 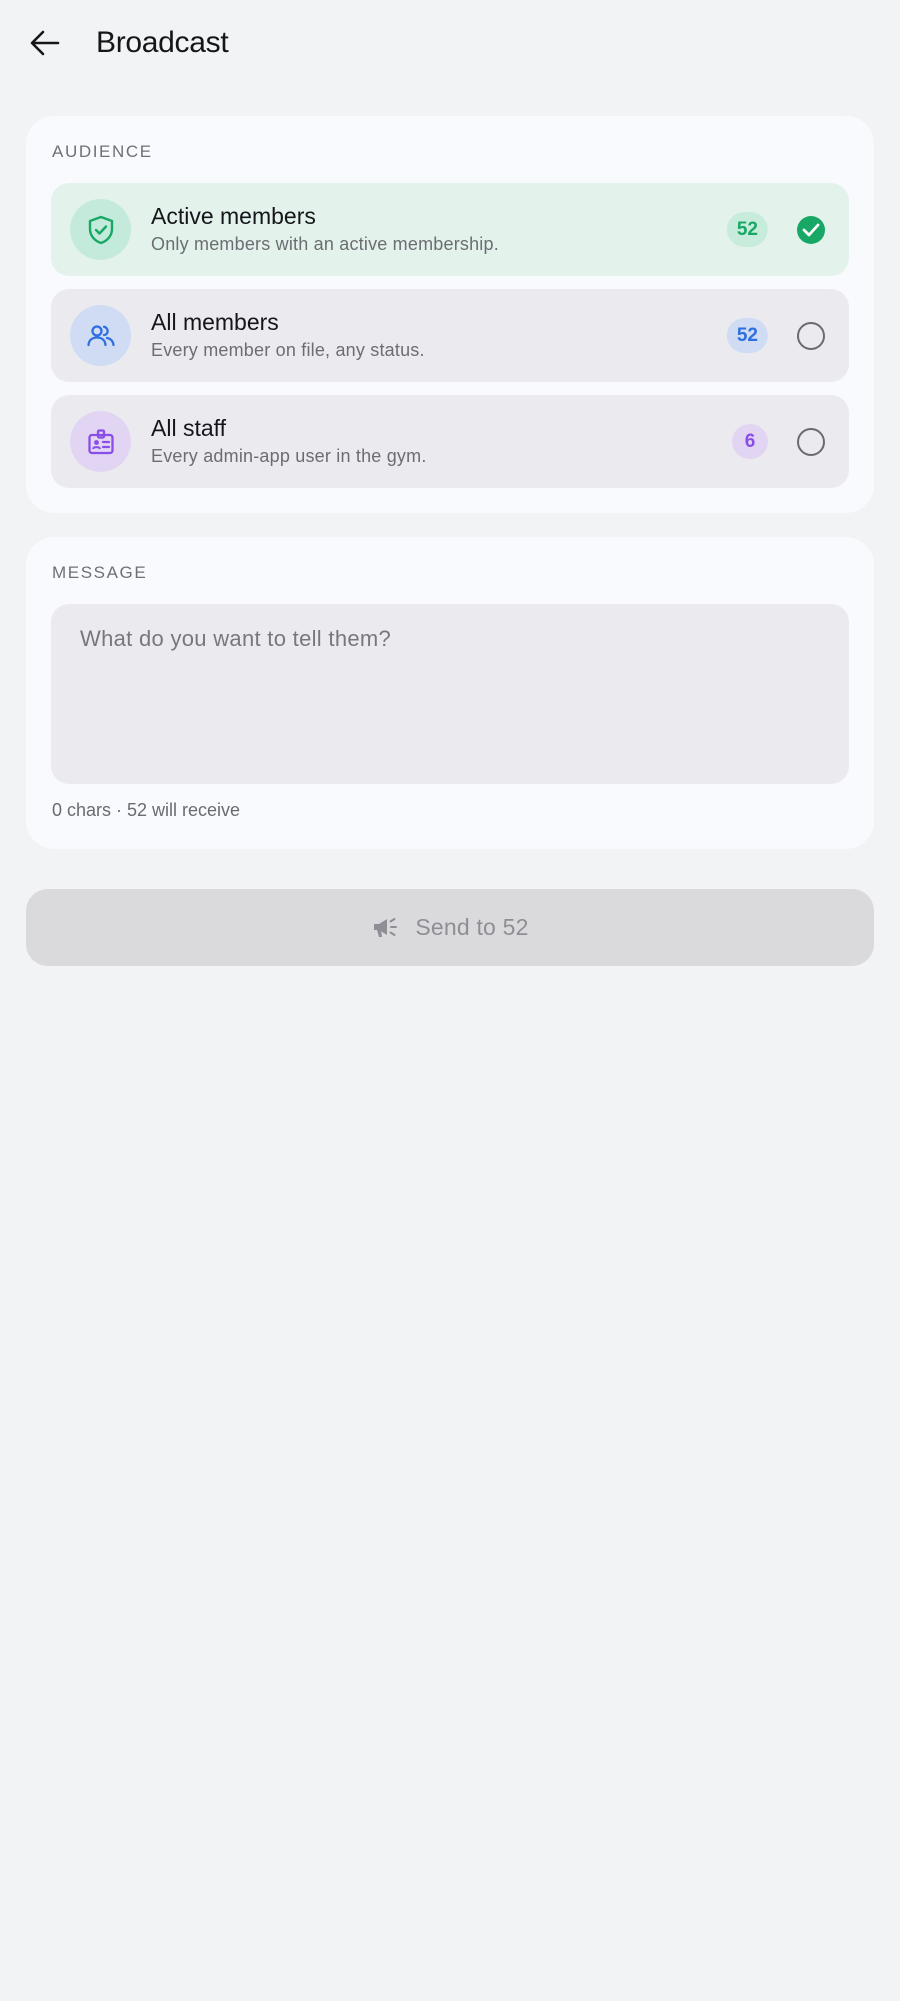 I want to click on option-subtitle: Every member on file, any status., so click(x=288, y=350).